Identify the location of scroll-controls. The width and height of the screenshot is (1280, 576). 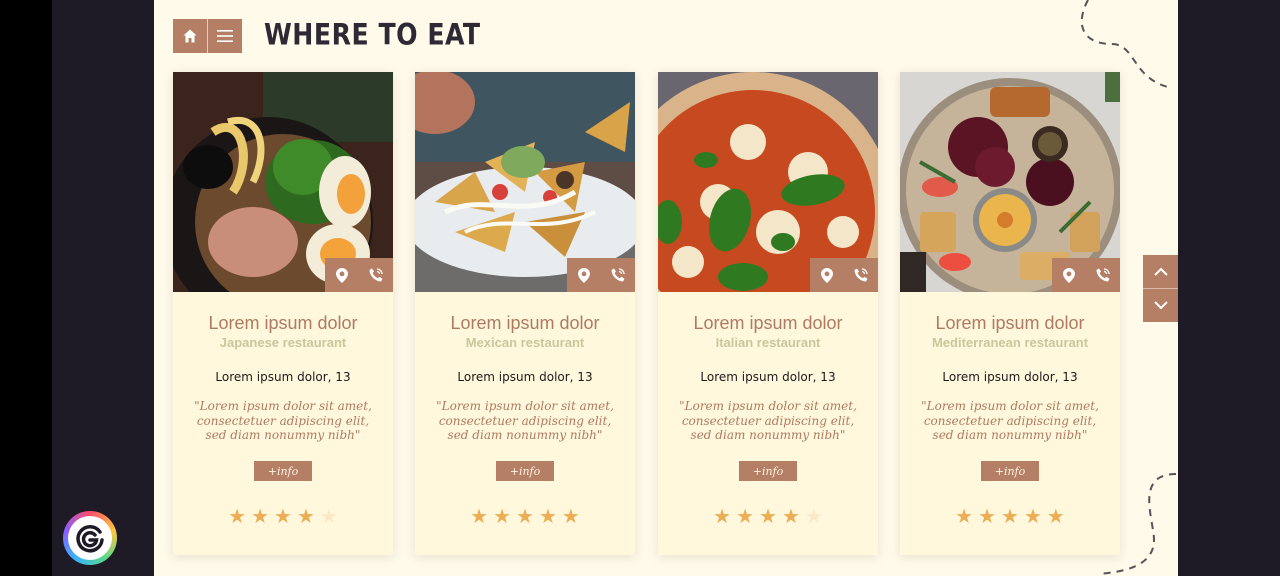
(1160, 288).